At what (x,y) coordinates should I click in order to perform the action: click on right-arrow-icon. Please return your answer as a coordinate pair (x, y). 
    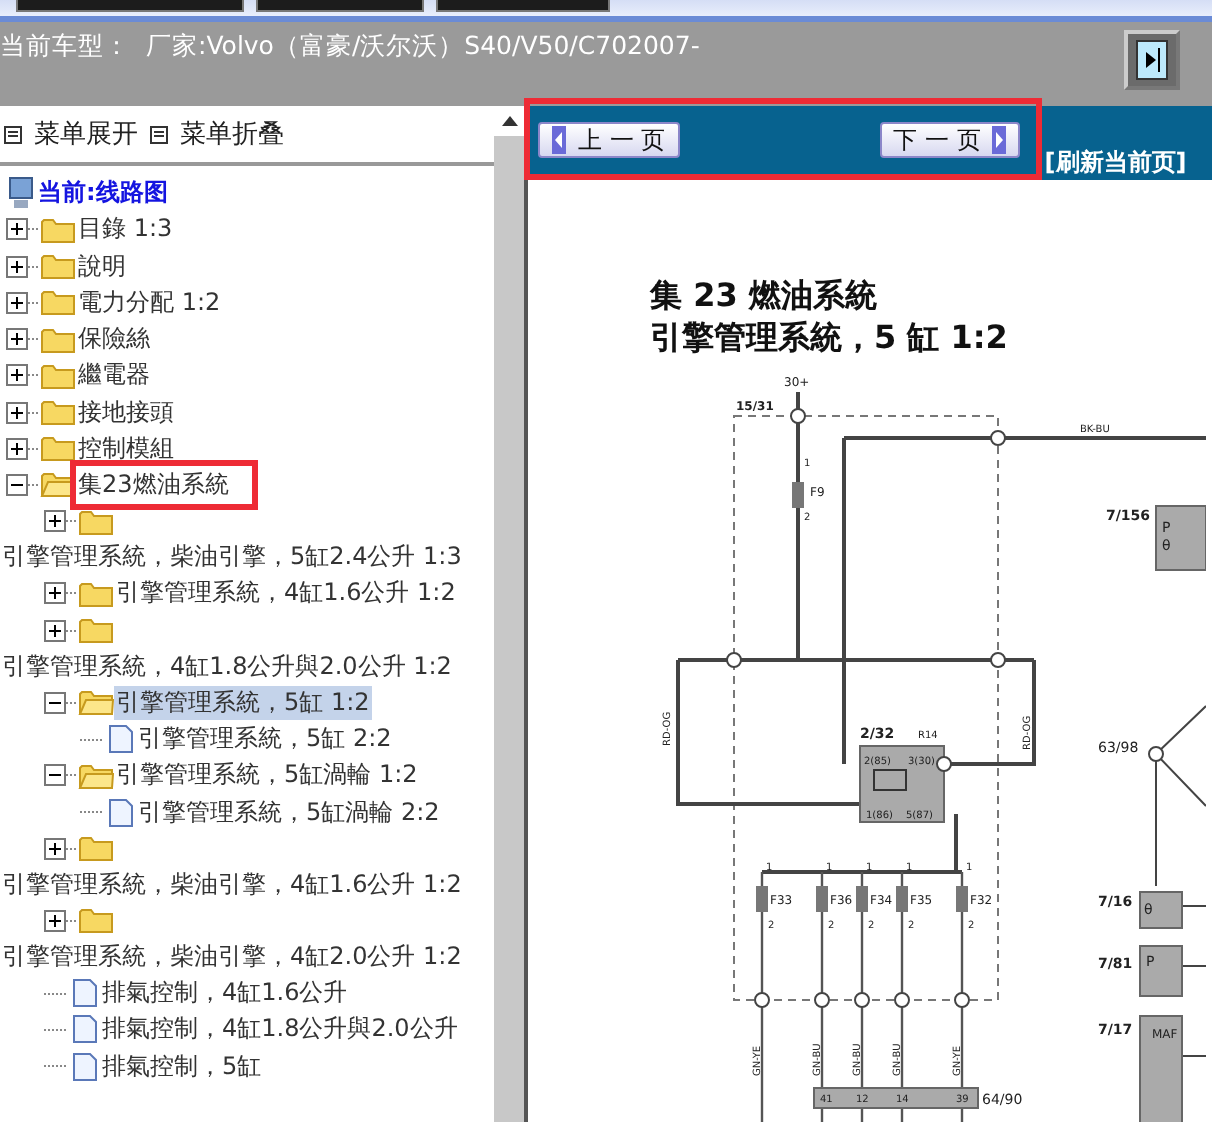
    Looking at the image, I should click on (999, 140).